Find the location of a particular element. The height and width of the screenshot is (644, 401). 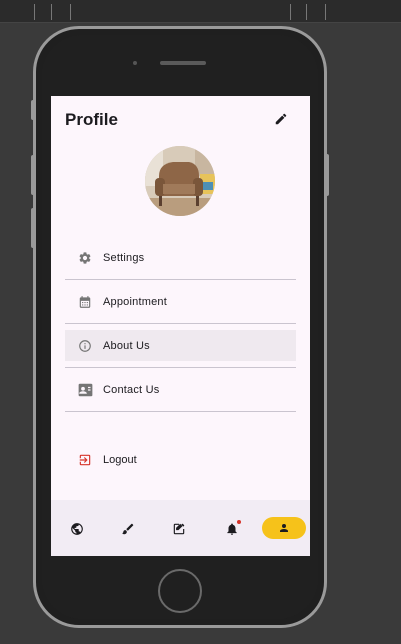

speaker is located at coordinates (183, 63).